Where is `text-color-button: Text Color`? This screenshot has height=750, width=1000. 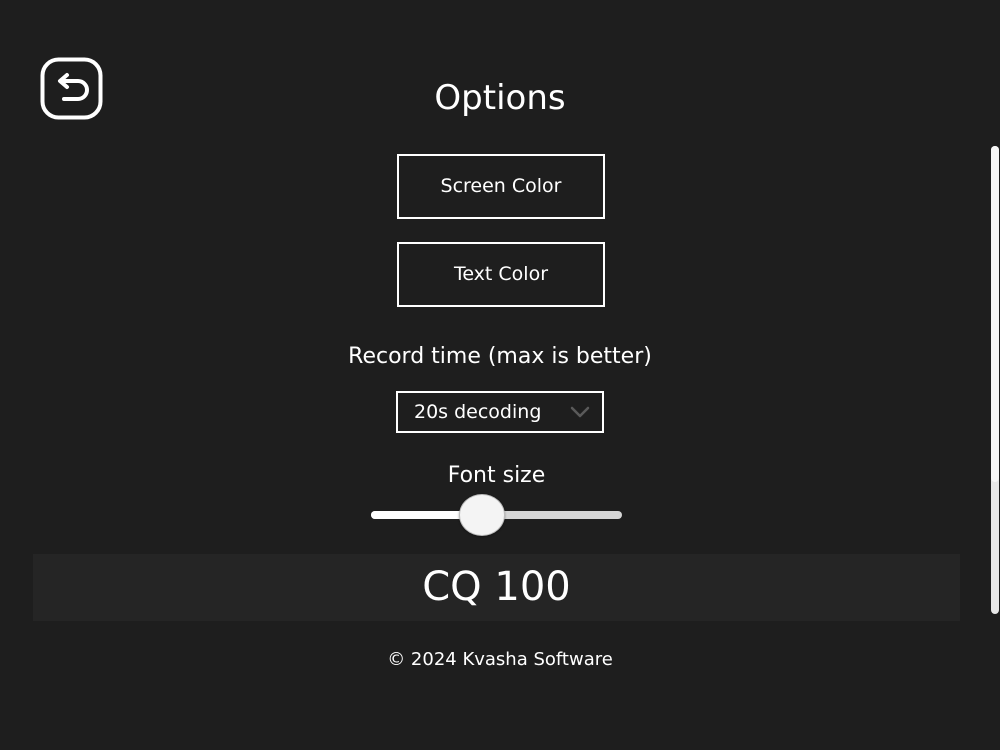
text-color-button: Text Color is located at coordinates (501, 274).